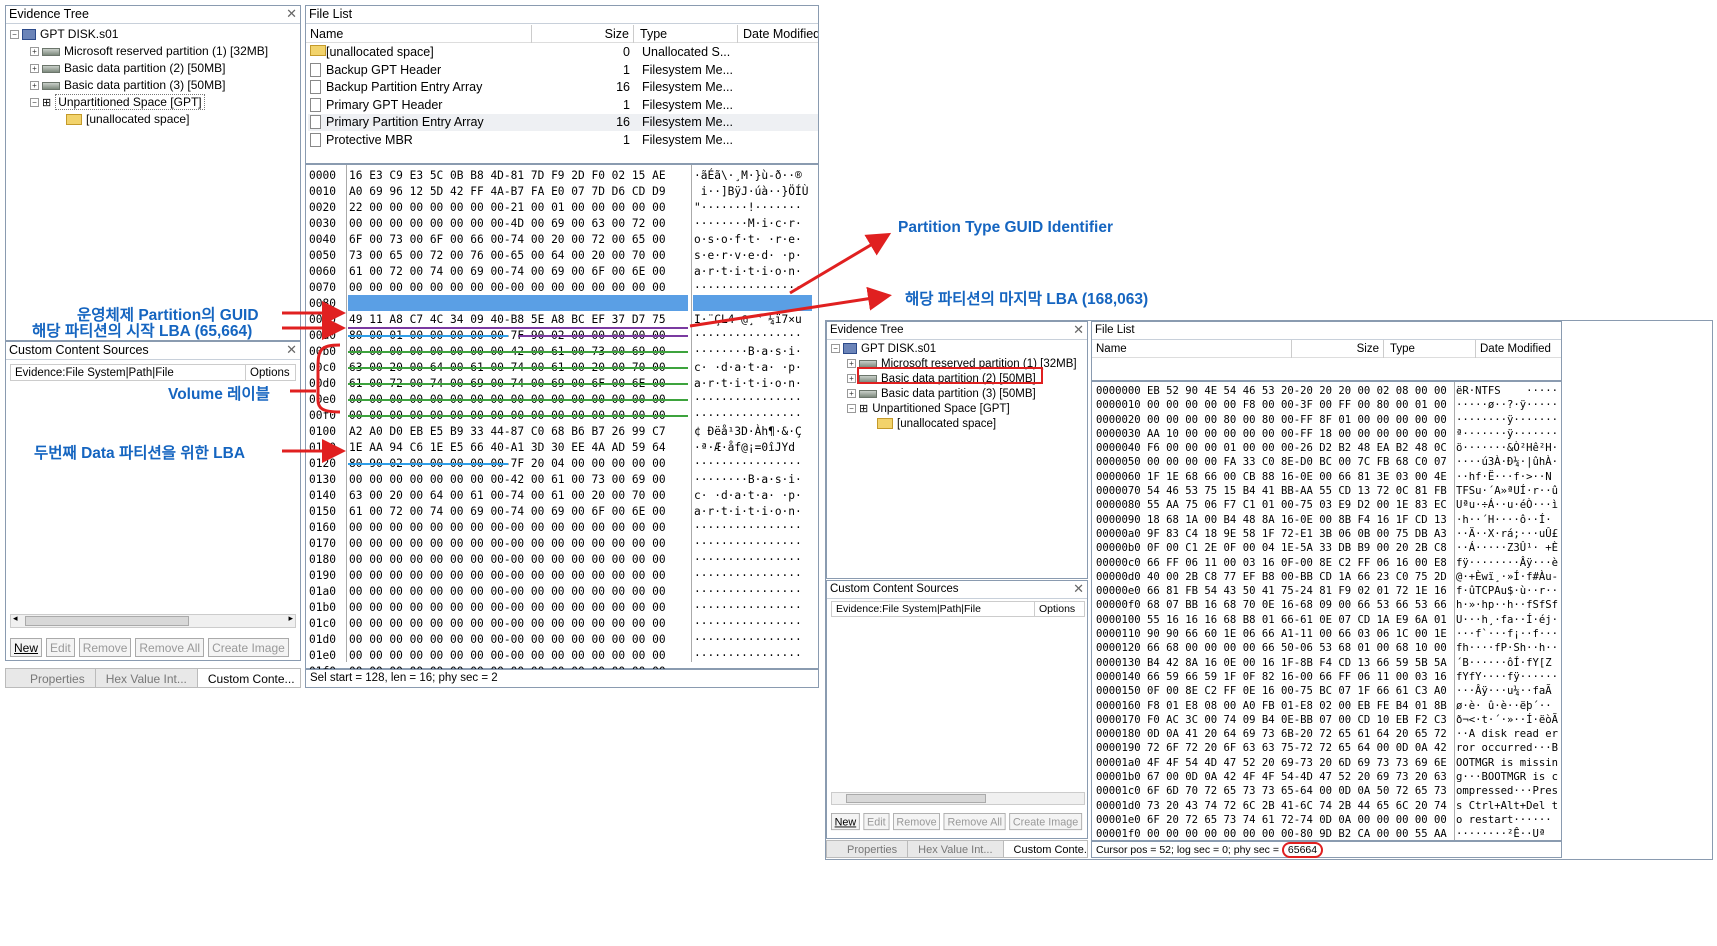 Image resolution: width=1717 pixels, height=946 pixels. What do you see at coordinates (1027, 299) in the screenshot?
I see `annotation-last-lba: 해당 파티션의 마지막 LBA (168,063)` at bounding box center [1027, 299].